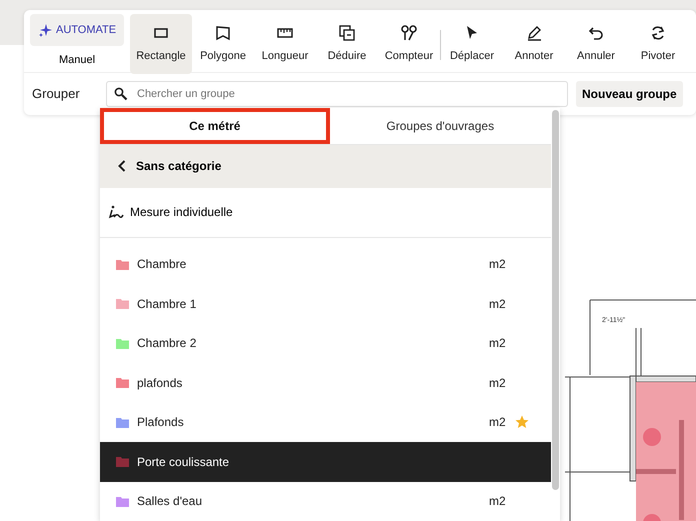 This screenshot has height=521, width=696. Describe the element at coordinates (325, 213) in the screenshot. I see `individual-measure-item: Mesure individuelle` at that location.